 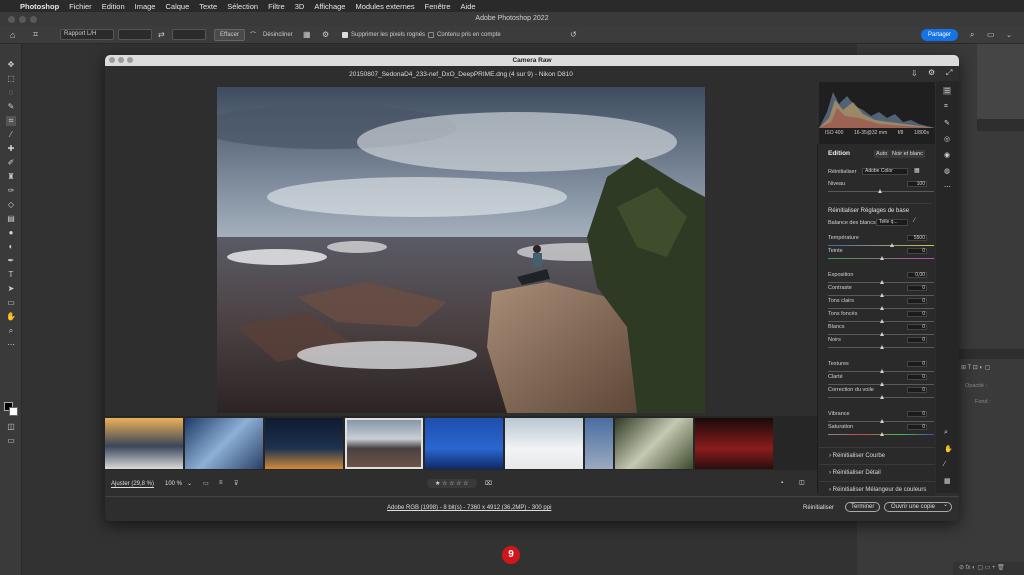 What do you see at coordinates (206, 483) in the screenshot?
I see `filmstrip-toggle-icon: ▭` at bounding box center [206, 483].